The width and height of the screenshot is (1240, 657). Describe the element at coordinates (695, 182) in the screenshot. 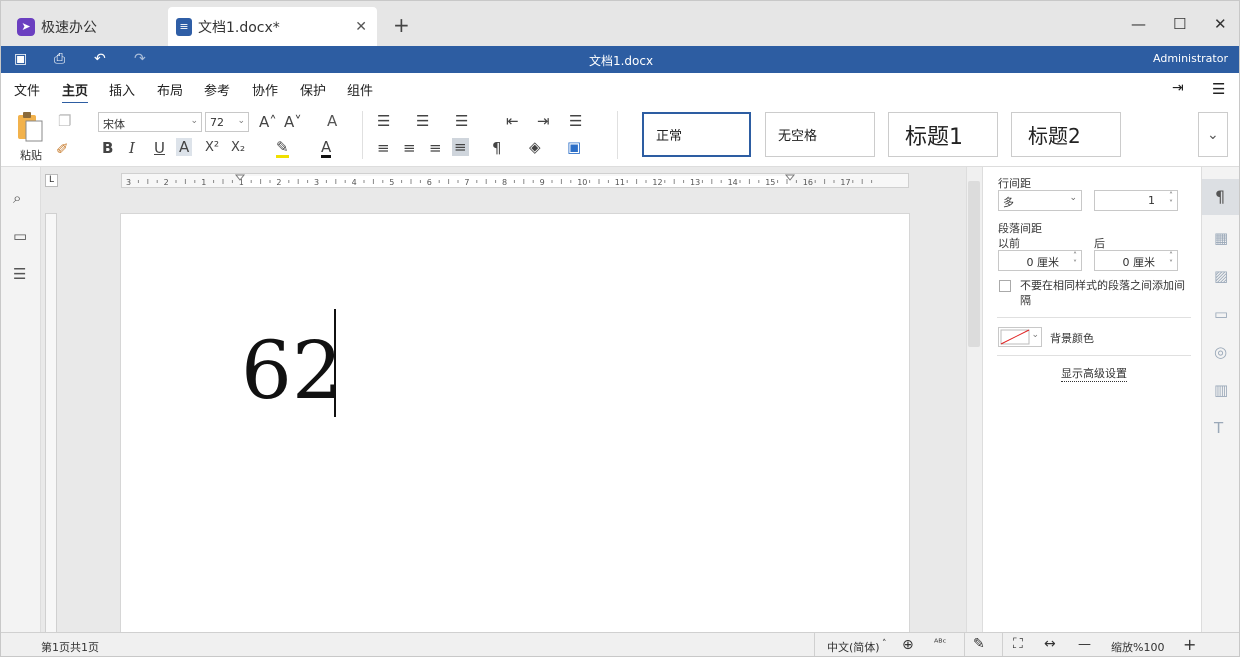

I see `ruler-tick-label: 13` at that location.